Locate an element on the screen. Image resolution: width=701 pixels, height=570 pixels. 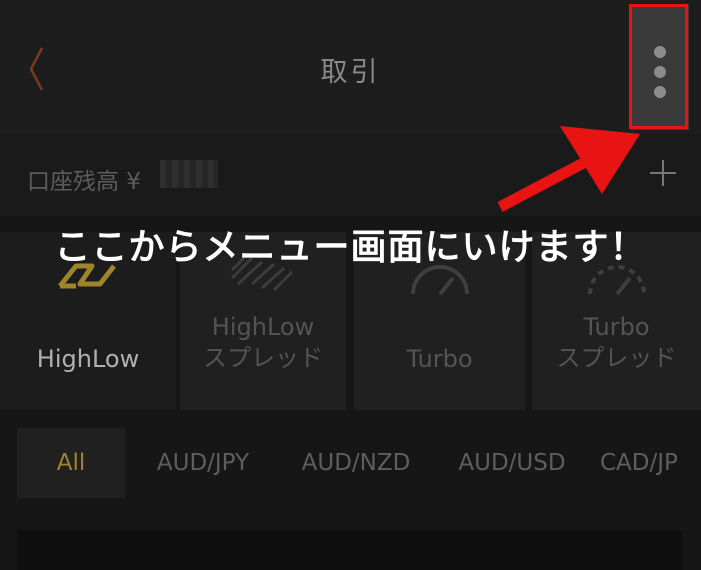
tab-aud-usd: AUD/USD is located at coordinates (512, 463).